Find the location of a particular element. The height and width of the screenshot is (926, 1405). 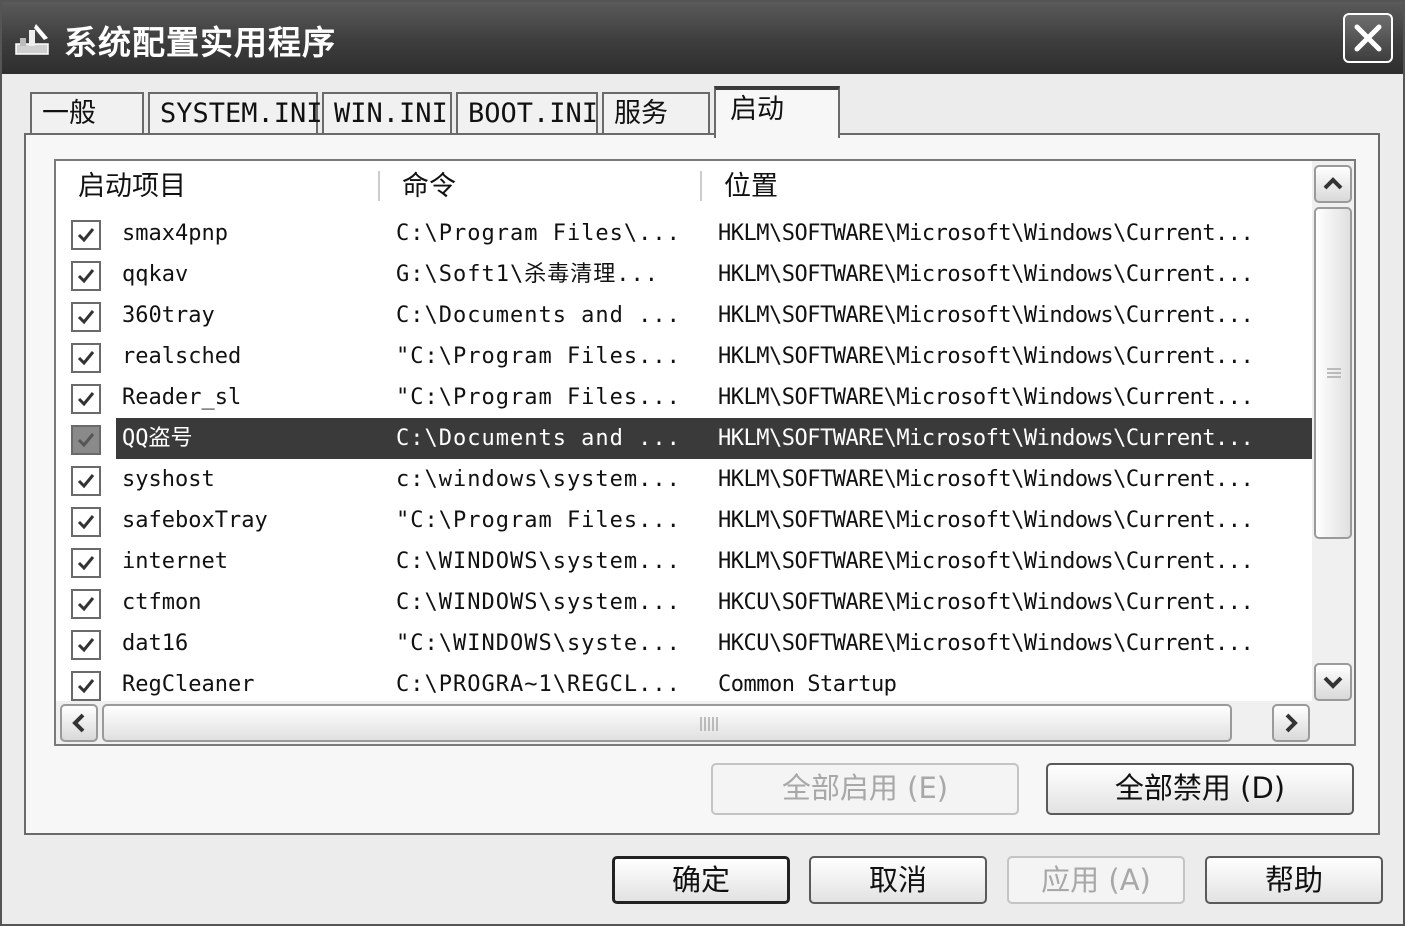

horizontal-scrollbar is located at coordinates (705, 722).